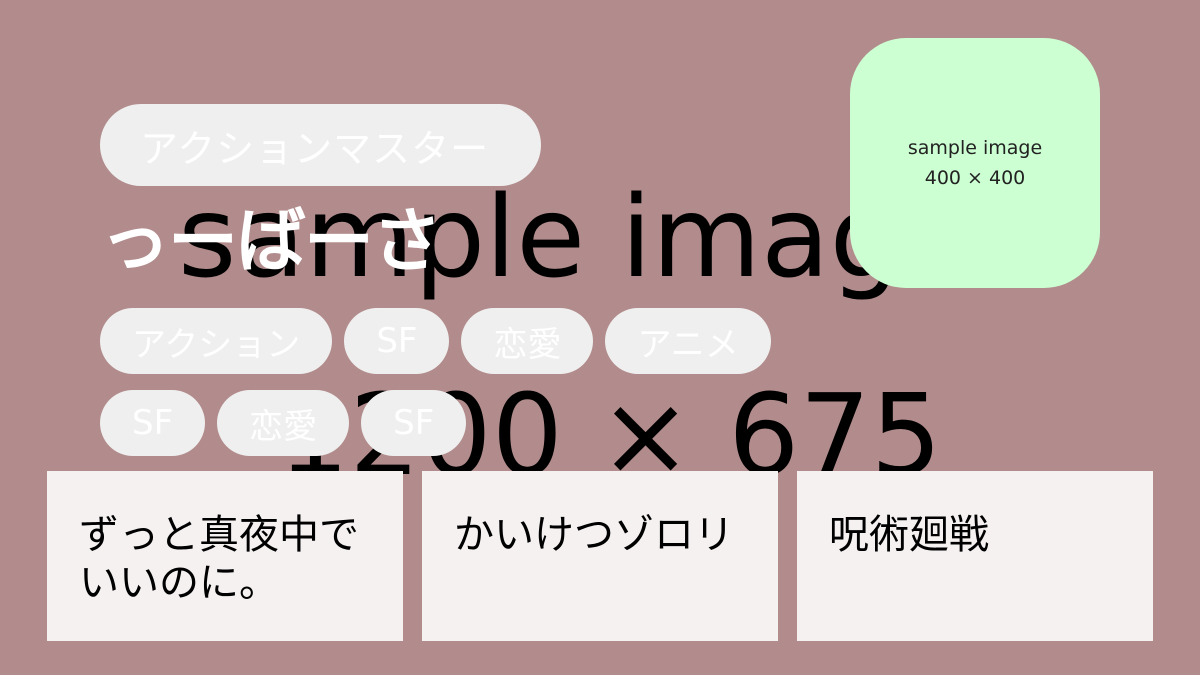 The height and width of the screenshot is (675, 1200). I want to click on avatar: sample image 400 × 400, so click(975, 163).